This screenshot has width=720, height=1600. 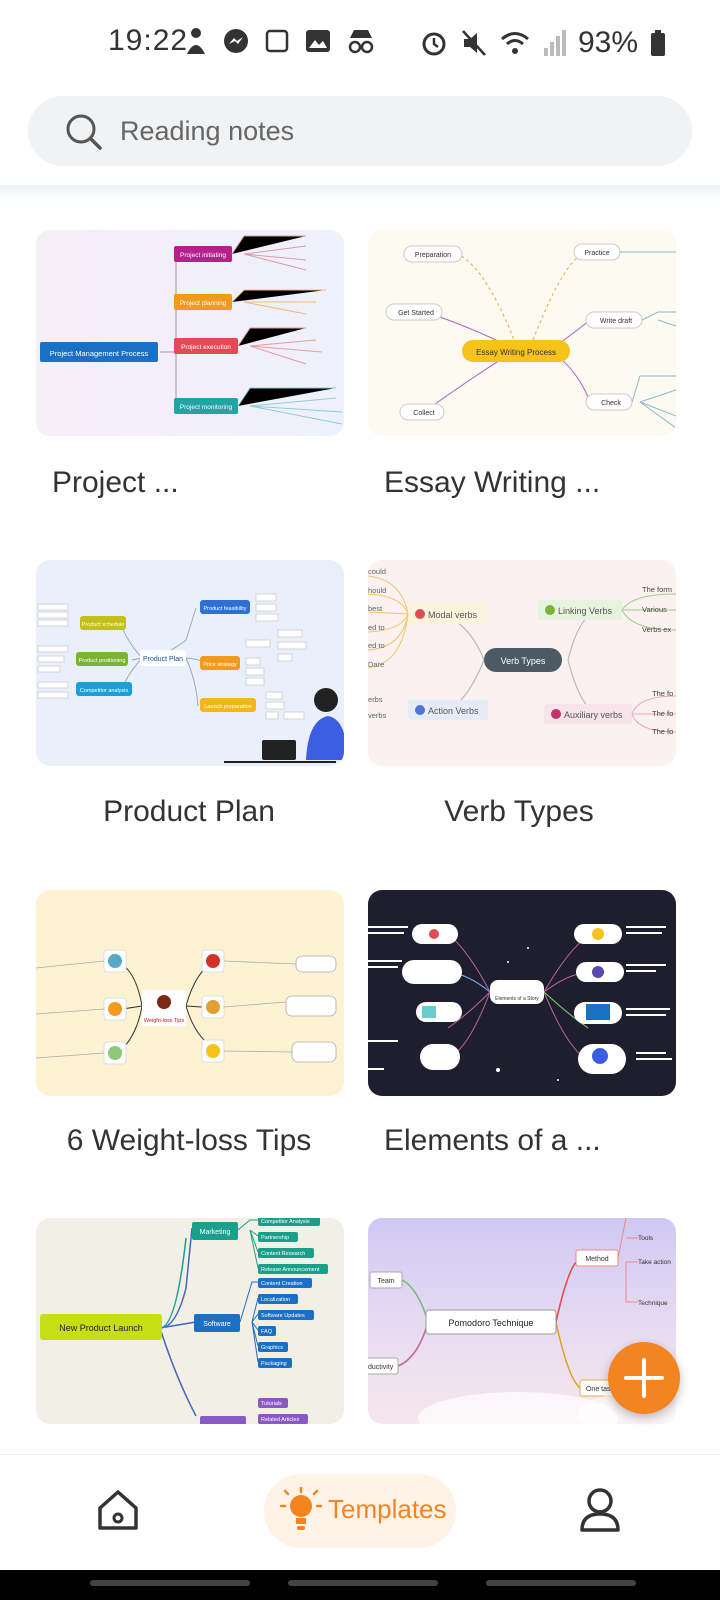 I want to click on svg-text: Take action, so click(x=654, y=1262).